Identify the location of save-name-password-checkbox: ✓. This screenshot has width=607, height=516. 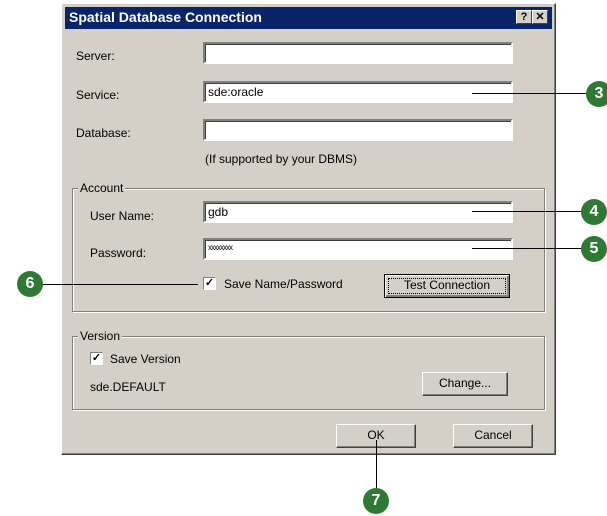
(209, 283).